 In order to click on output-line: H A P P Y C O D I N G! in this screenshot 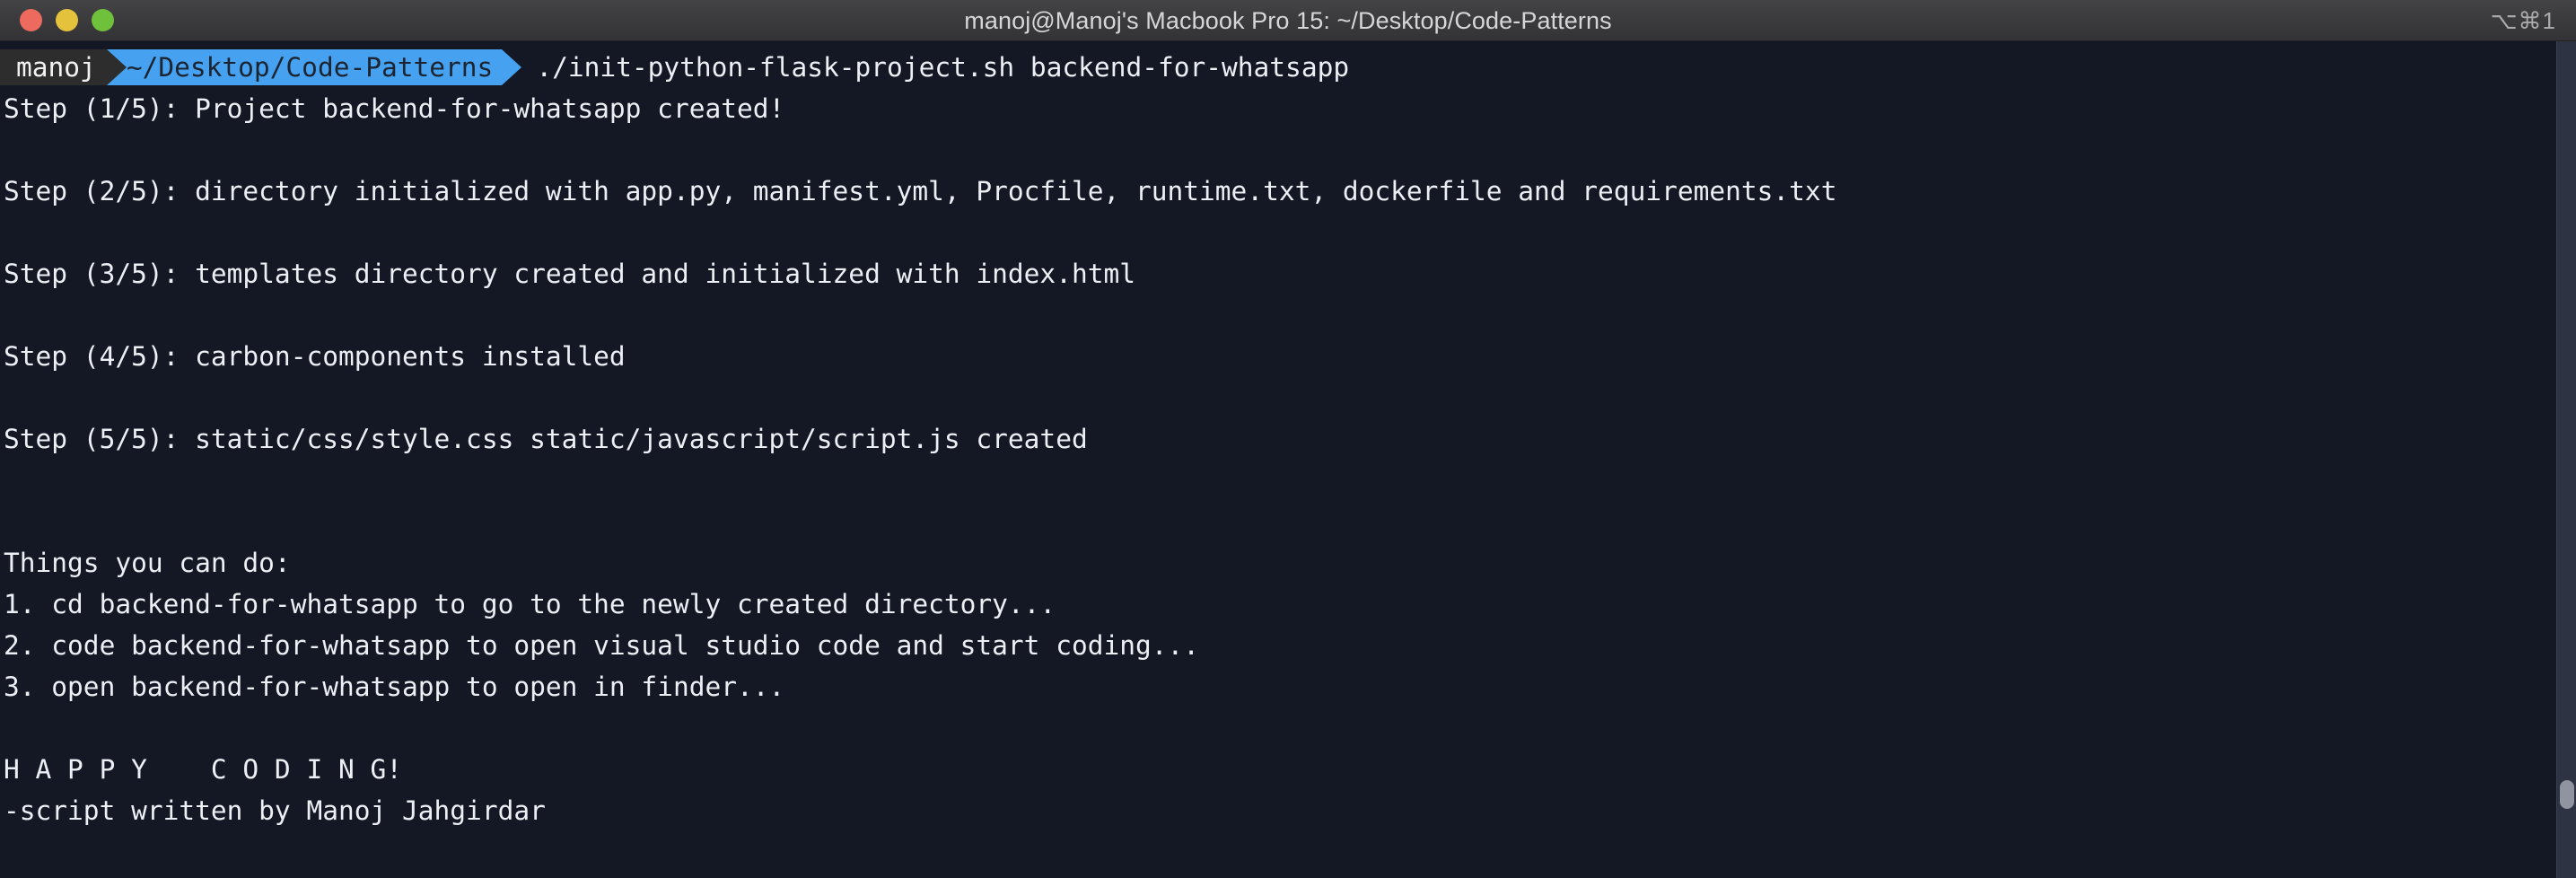, I will do `click(203, 769)`.